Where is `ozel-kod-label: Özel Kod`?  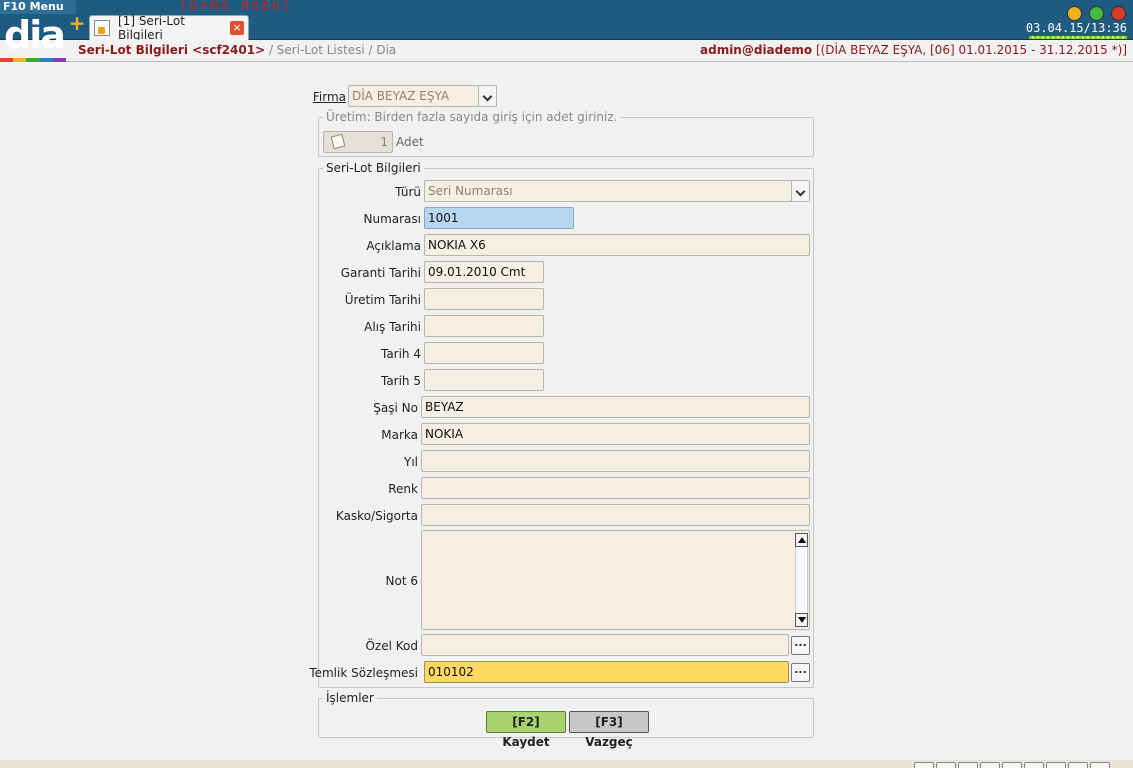 ozel-kod-label: Özel Kod is located at coordinates (391, 646).